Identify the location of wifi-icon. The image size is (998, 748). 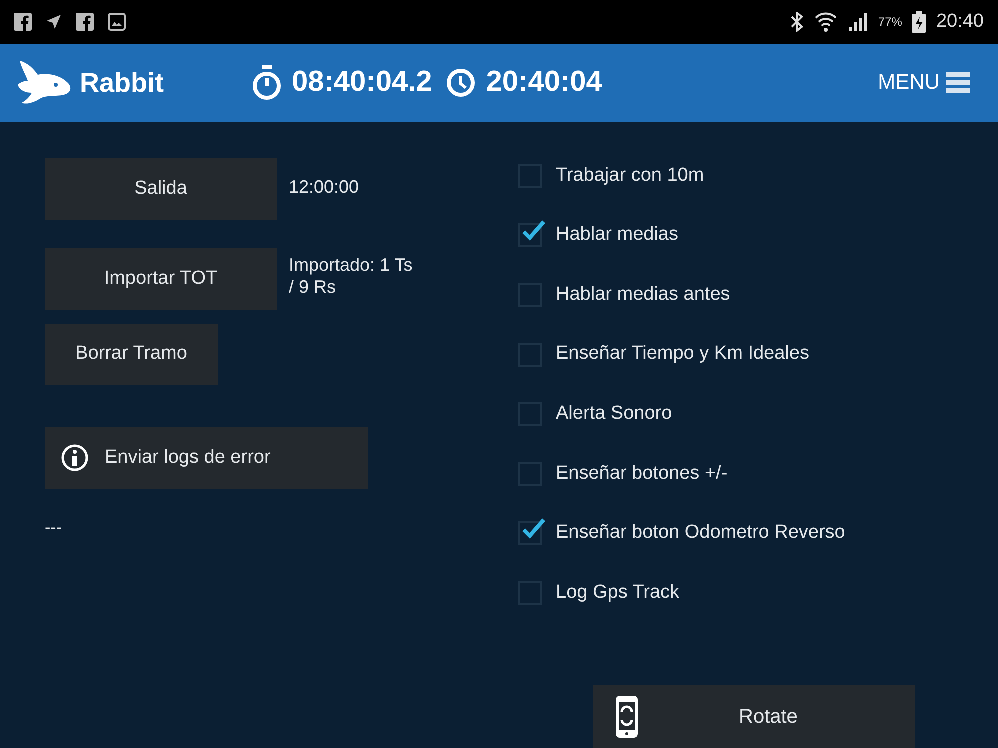
(826, 22).